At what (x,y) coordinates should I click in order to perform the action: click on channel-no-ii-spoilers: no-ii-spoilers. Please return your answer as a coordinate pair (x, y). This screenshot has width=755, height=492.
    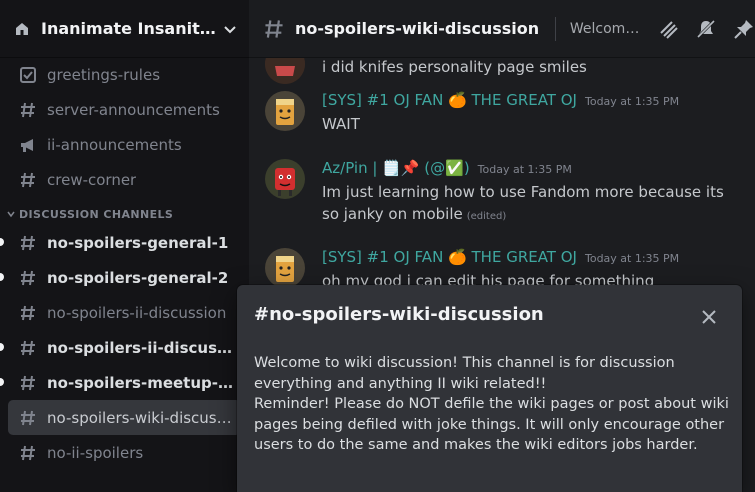
    Looking at the image, I should click on (124, 452).